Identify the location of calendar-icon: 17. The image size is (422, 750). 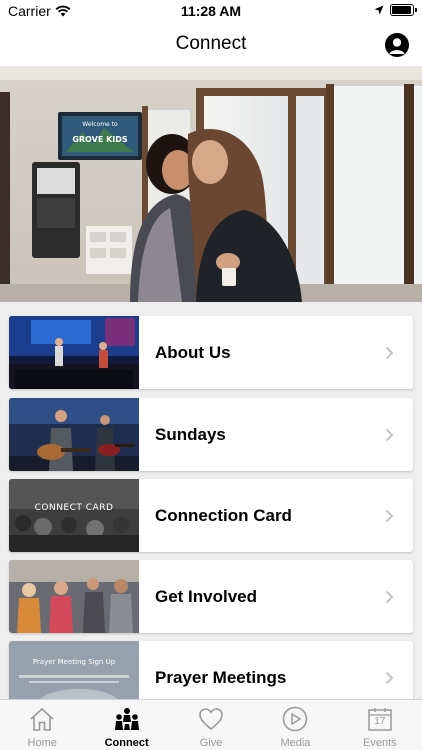
(380, 719).